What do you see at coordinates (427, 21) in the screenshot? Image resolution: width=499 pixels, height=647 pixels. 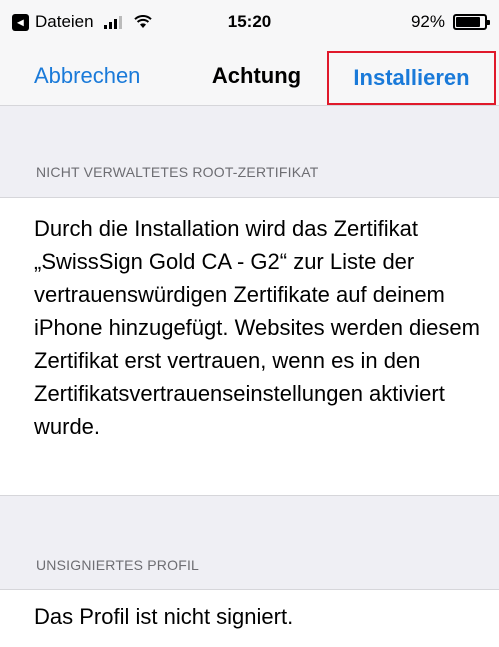 I see `battery-percent: 92%` at bounding box center [427, 21].